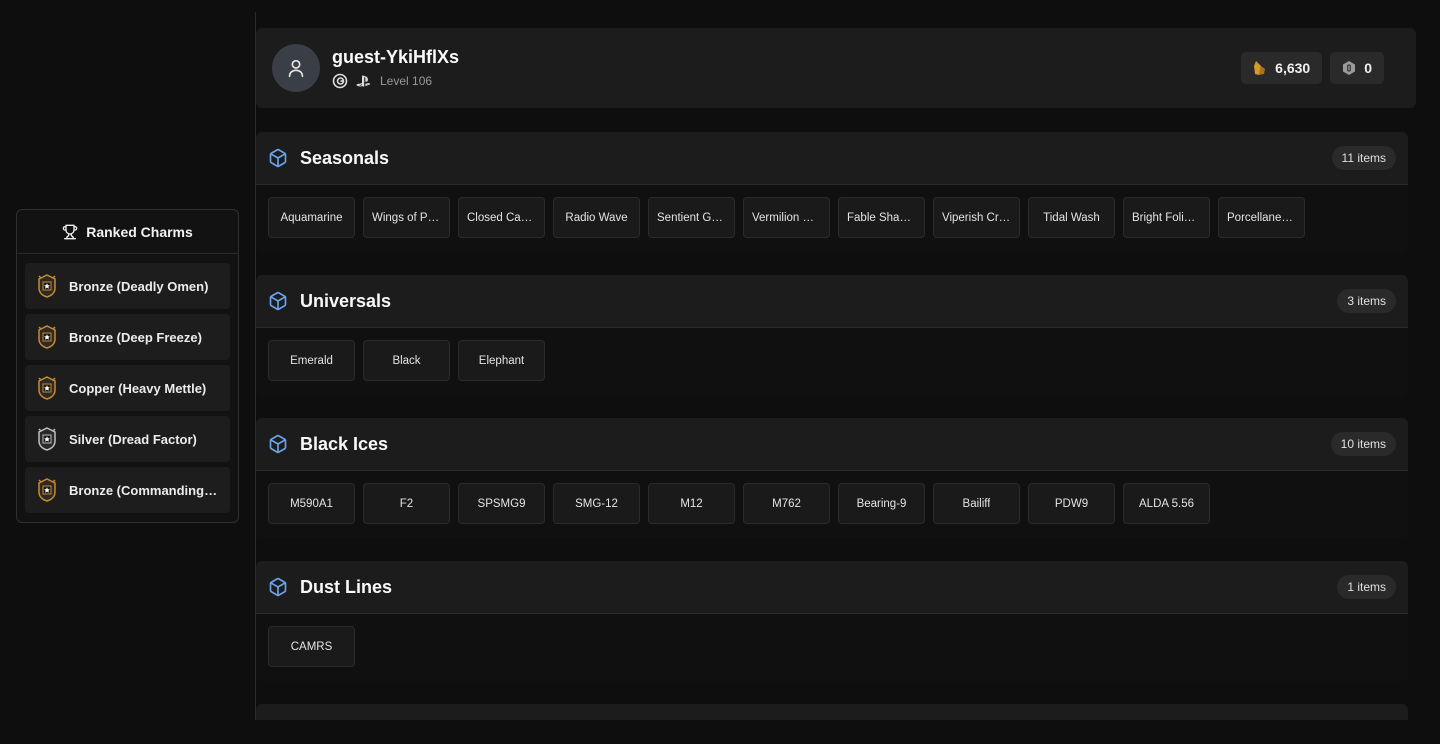  What do you see at coordinates (1357, 68) in the screenshot?
I see `credits-balance: 0` at bounding box center [1357, 68].